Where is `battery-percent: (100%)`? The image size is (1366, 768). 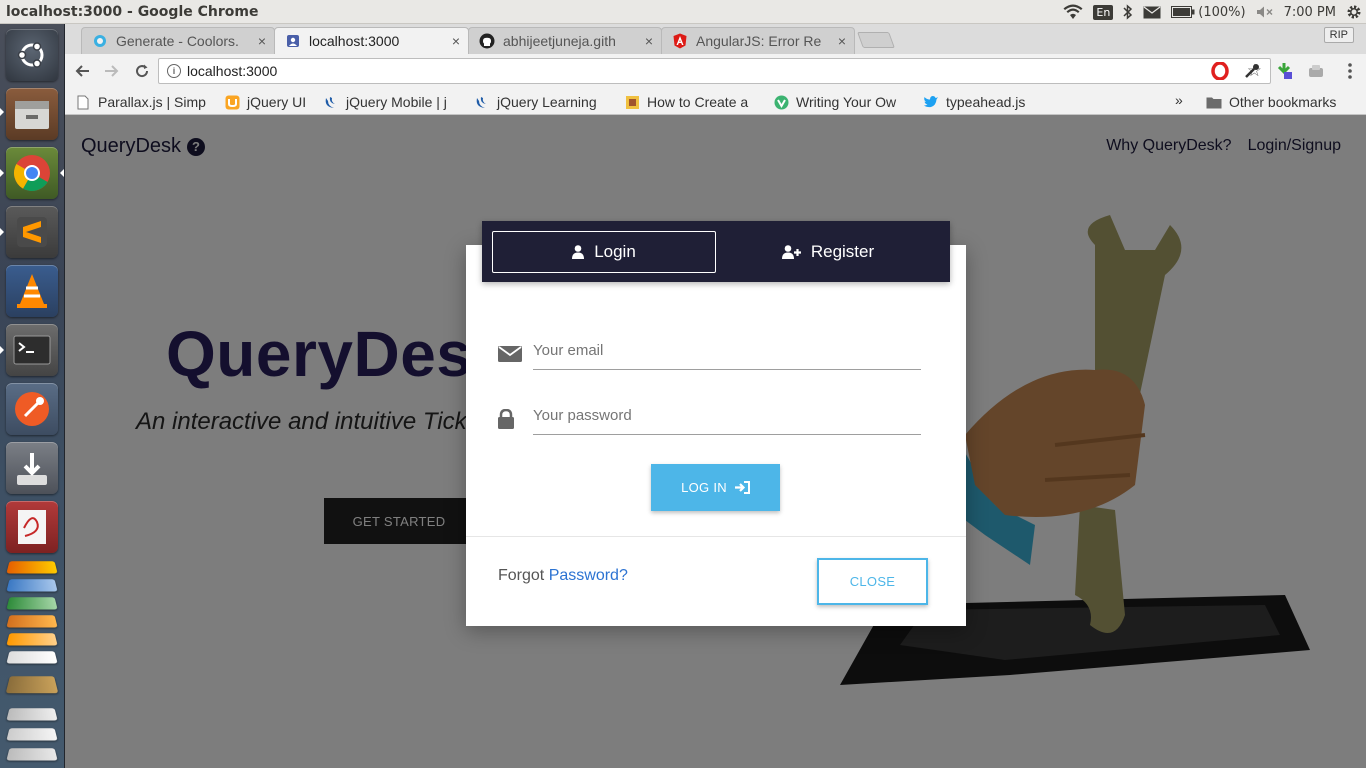 battery-percent: (100%) is located at coordinates (1222, 12).